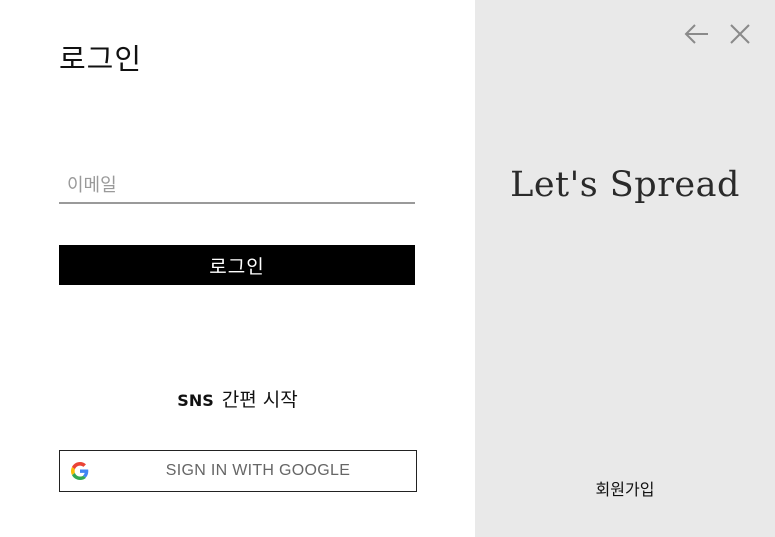 The height and width of the screenshot is (537, 775). I want to click on page-title: 로그인, so click(101, 59).